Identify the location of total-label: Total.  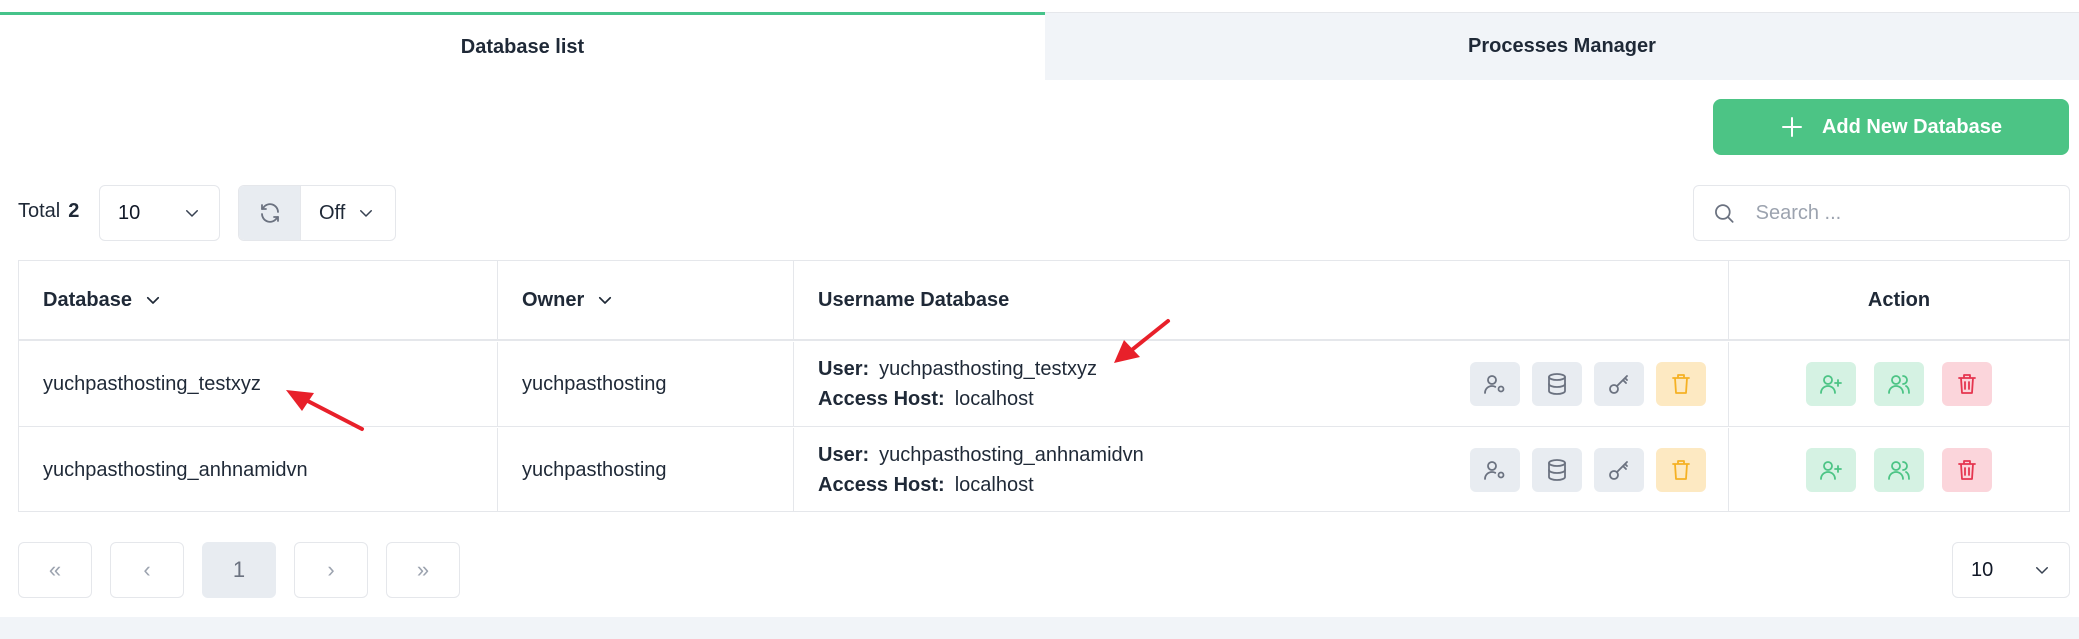
(39, 211).